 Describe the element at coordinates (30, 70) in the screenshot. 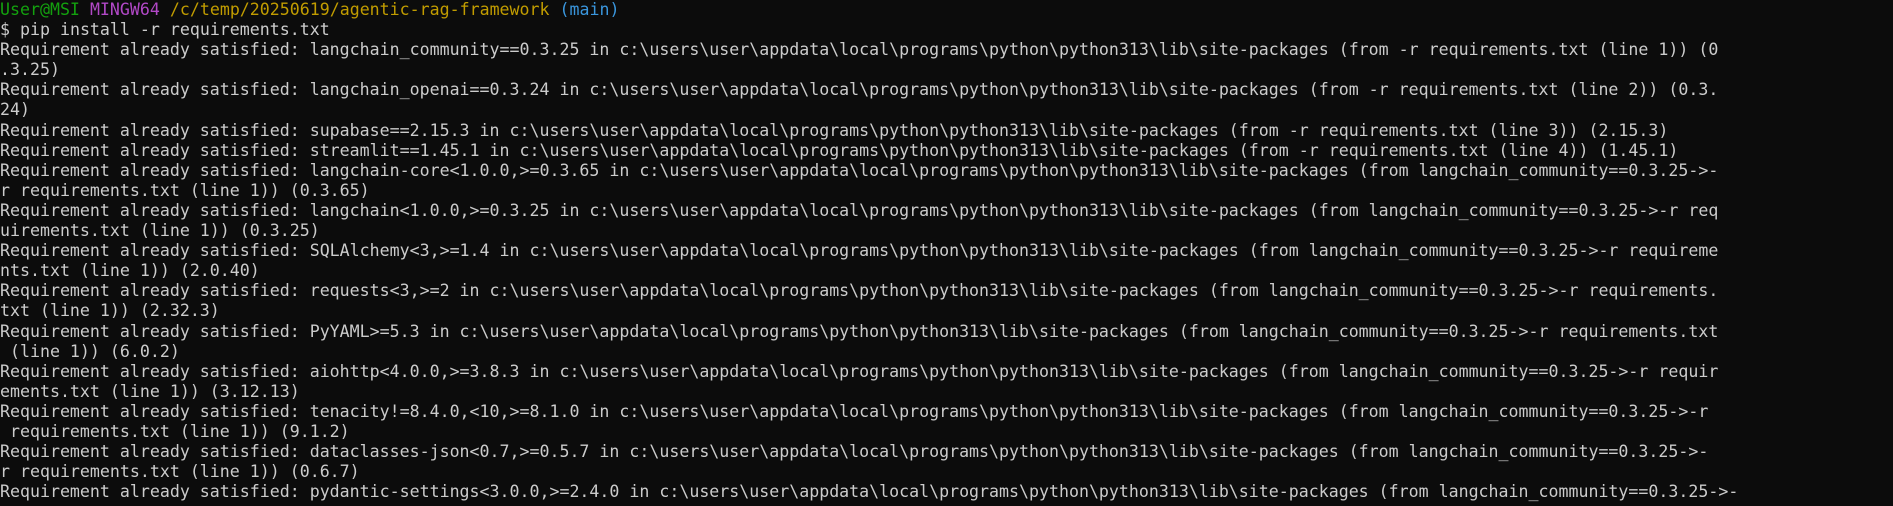

I see `output-line: .3.25)` at that location.